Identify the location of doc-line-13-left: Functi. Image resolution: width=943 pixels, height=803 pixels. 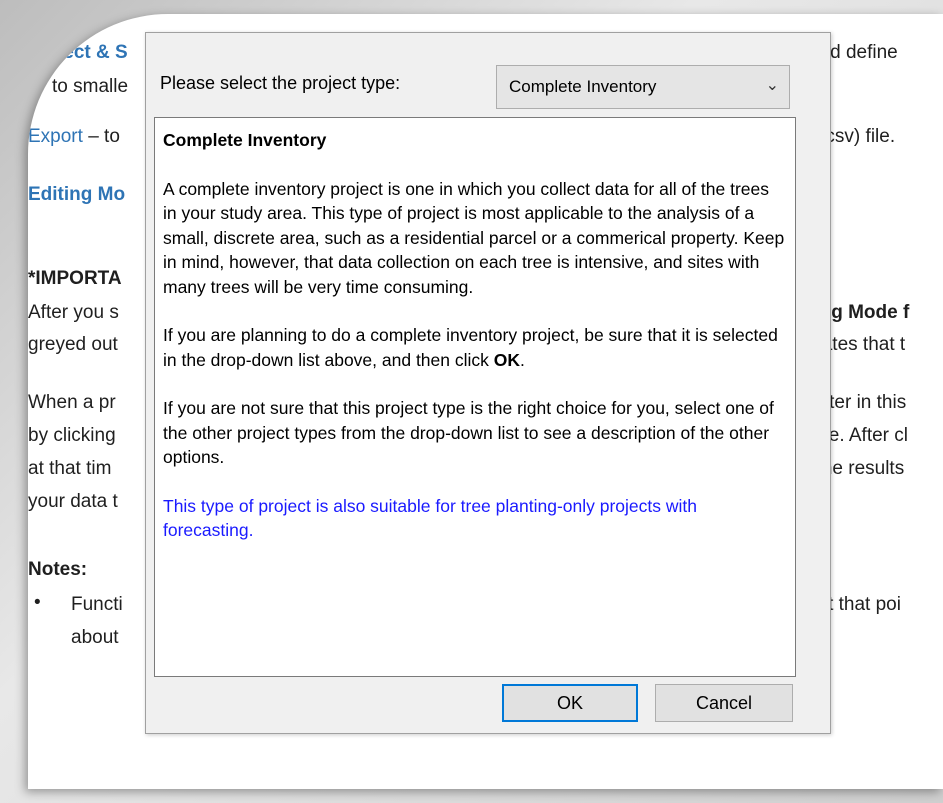
(97, 604).